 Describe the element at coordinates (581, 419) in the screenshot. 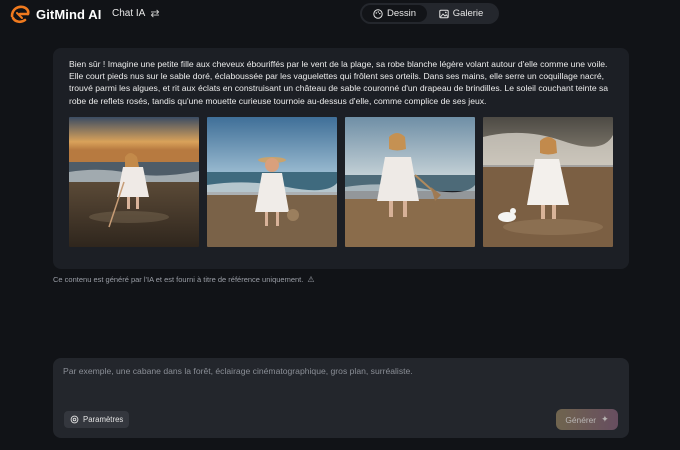

I see `generate-label: Générer` at that location.